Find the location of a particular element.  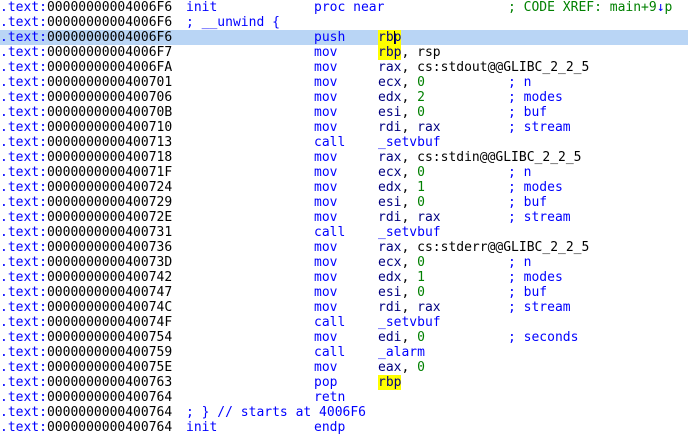

listing-line: .text:00000000004006F6 push rbp is located at coordinates (344, 37).